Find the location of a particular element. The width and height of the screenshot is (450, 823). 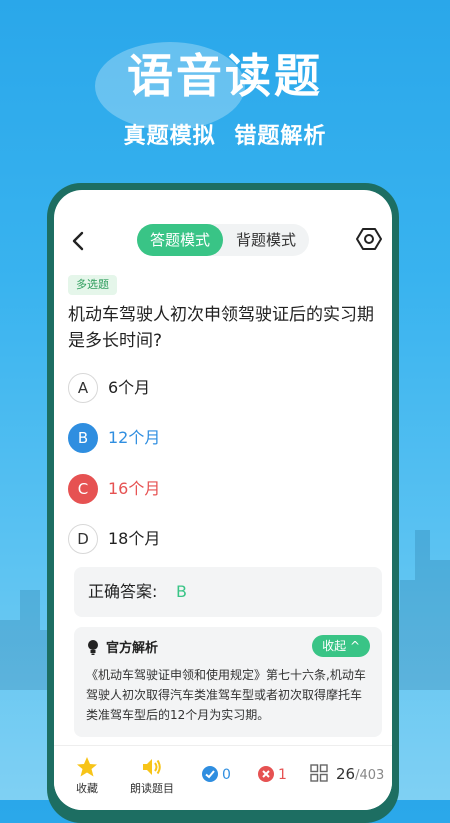

correct-count: 0 is located at coordinates (216, 774).